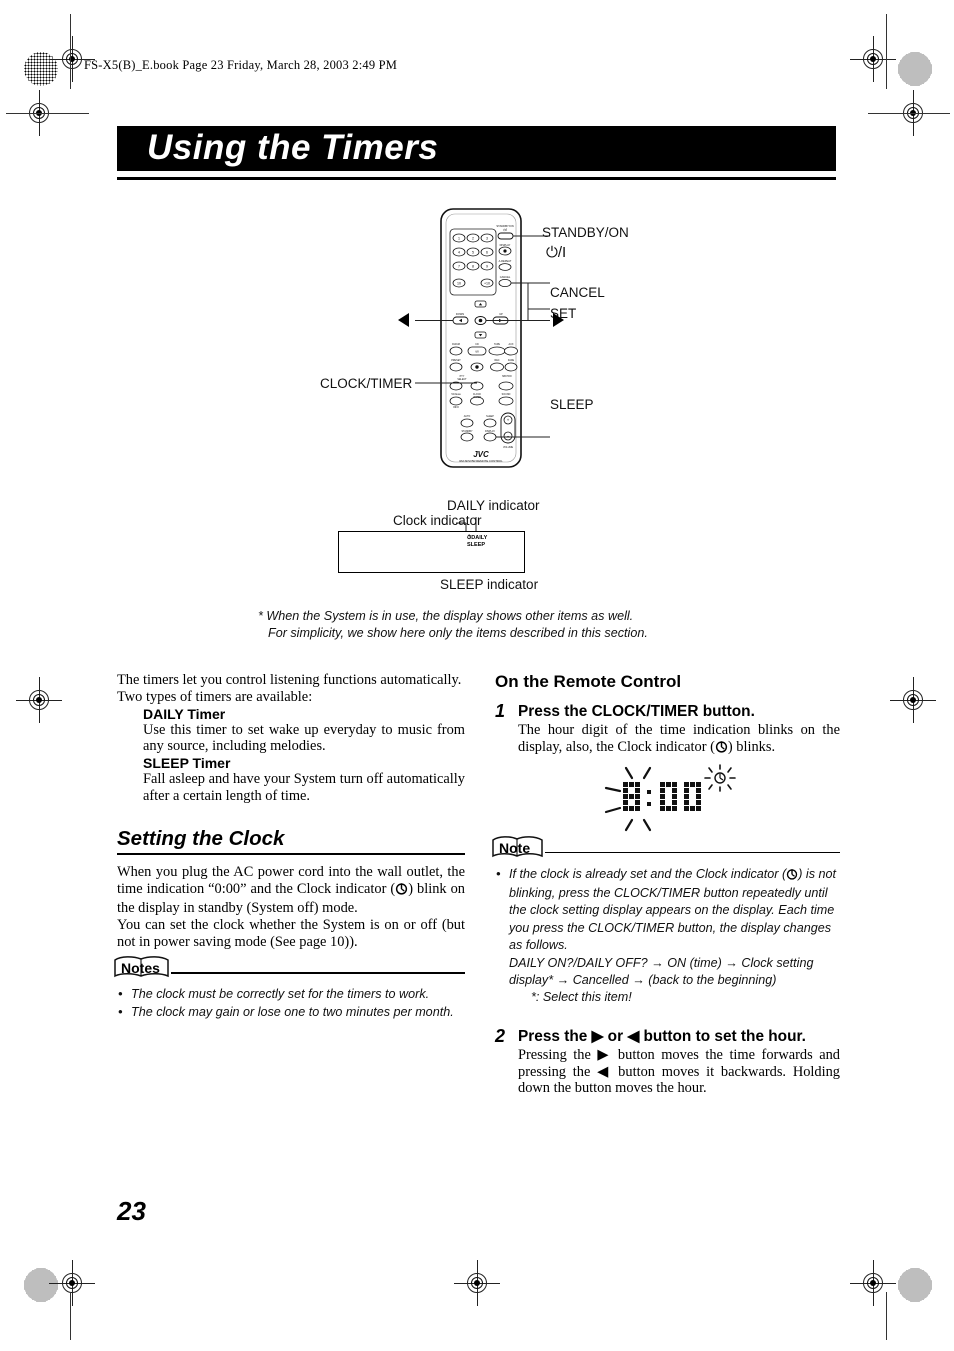 This screenshot has height=1351, width=954. What do you see at coordinates (886, 51) in the screenshot?
I see `cut-line-right-vertical` at bounding box center [886, 51].